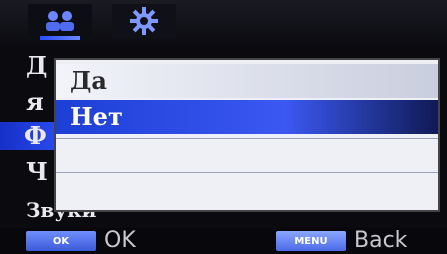 This screenshot has height=254, width=447. I want to click on menu-button: MENU, so click(311, 241).